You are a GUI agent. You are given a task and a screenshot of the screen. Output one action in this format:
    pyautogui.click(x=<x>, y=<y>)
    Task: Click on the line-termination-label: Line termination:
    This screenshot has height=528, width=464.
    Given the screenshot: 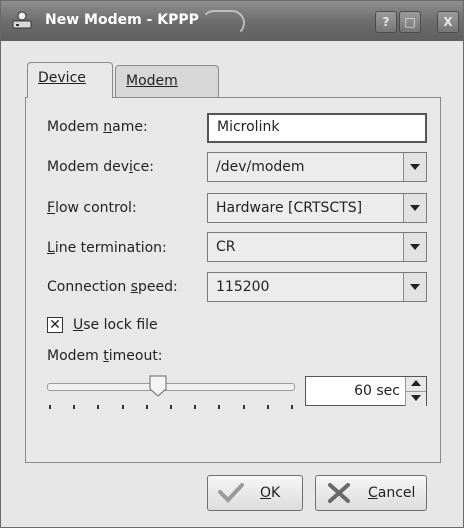 What is the action you would take?
    pyautogui.click(x=107, y=248)
    